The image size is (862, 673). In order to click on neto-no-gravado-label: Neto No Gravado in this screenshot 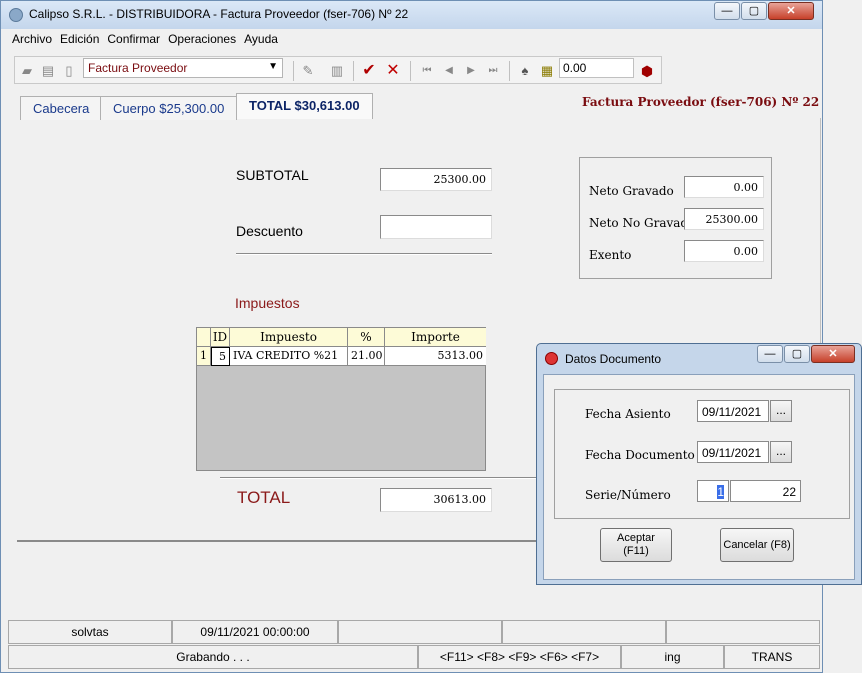, I will do `click(642, 223)`.